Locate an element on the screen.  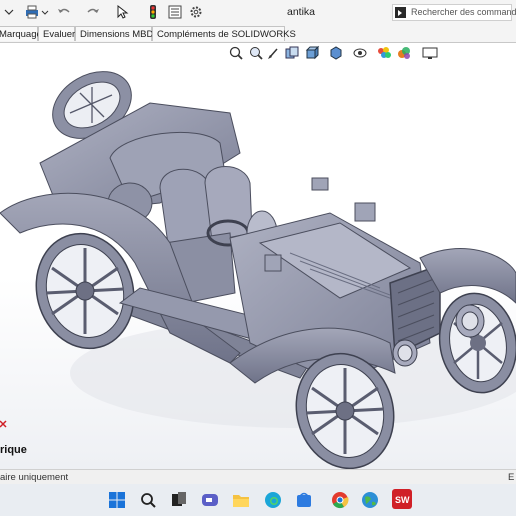
redo-icon is located at coordinates (93, 12).